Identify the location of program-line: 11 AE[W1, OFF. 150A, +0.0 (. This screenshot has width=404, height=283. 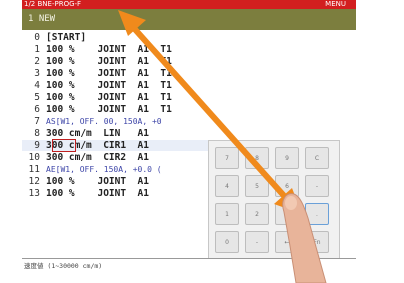
(122, 169).